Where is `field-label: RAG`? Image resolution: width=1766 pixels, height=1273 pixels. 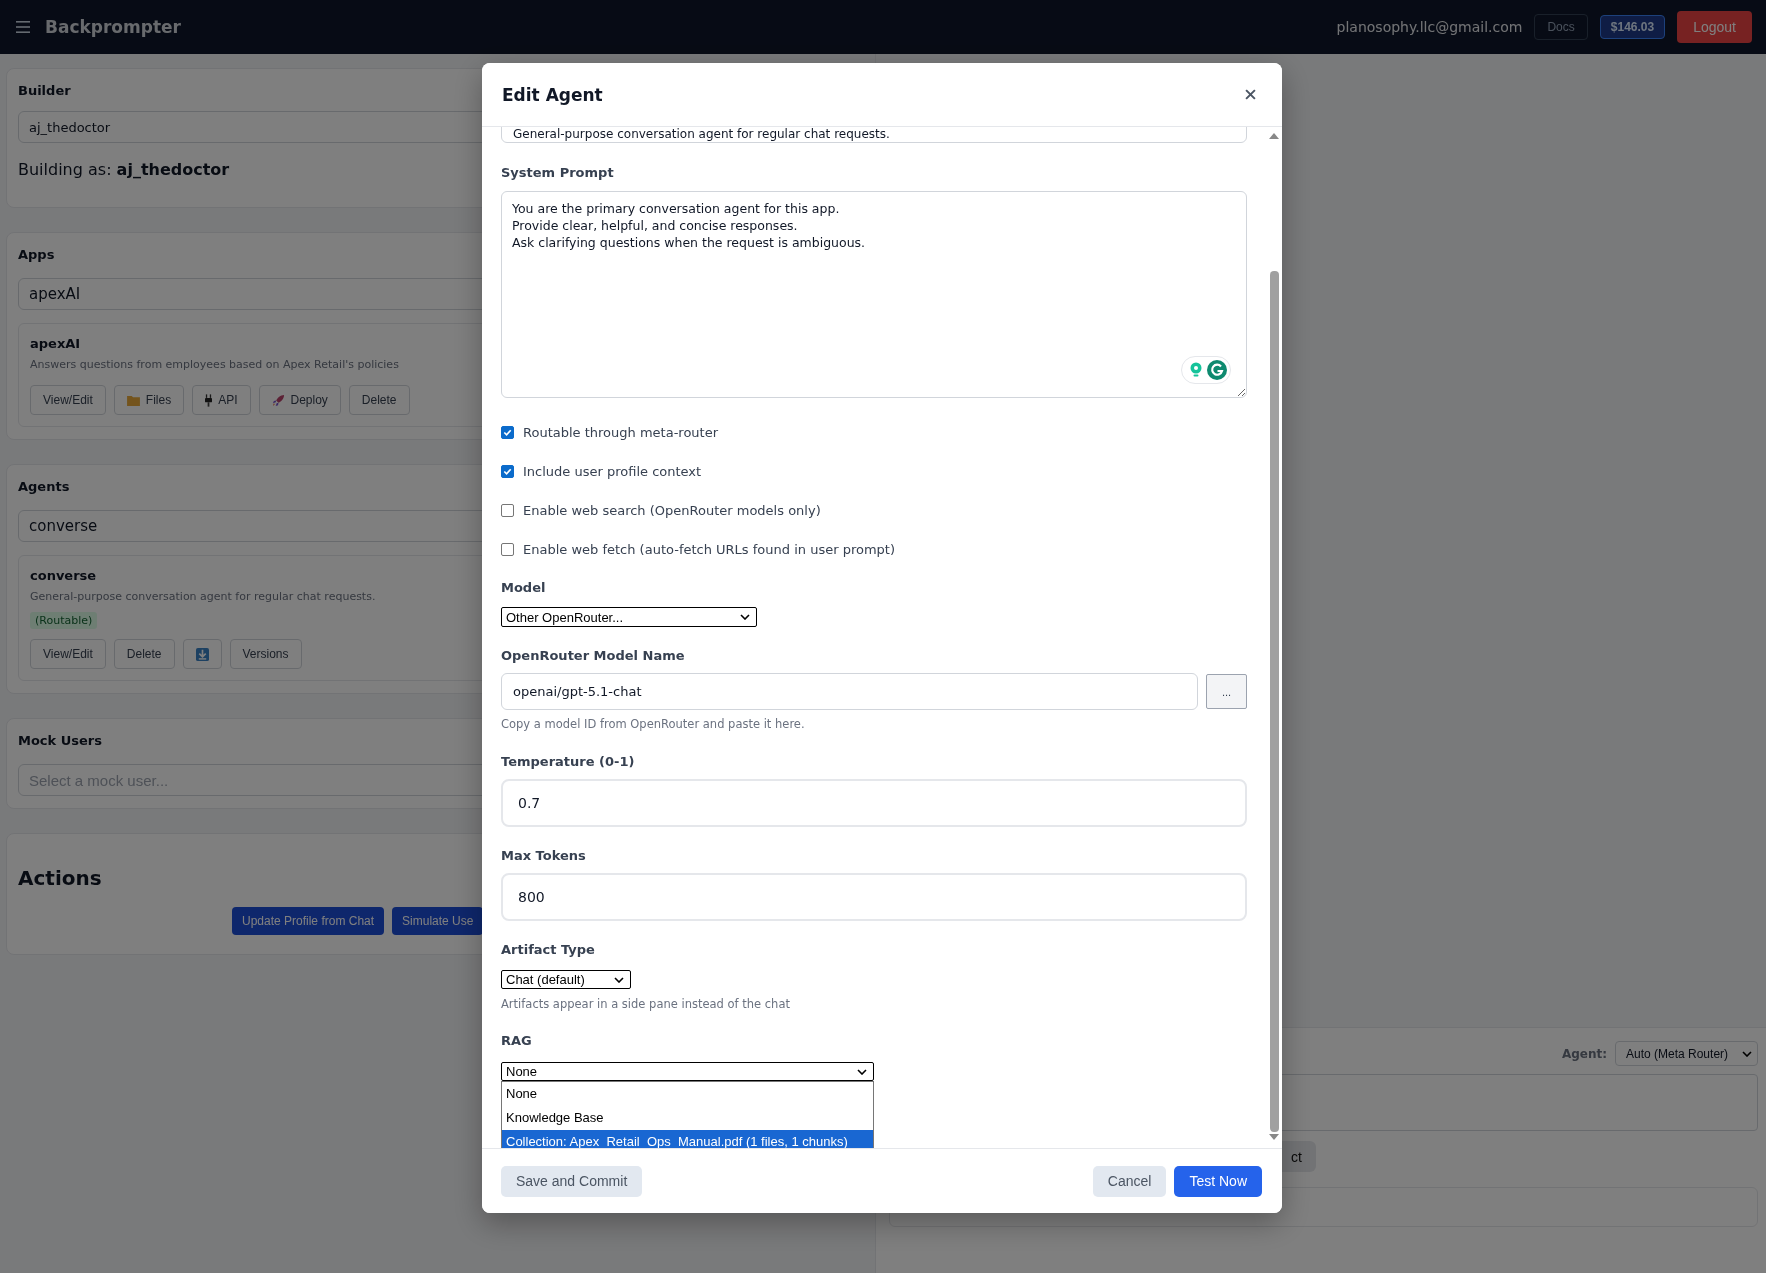 field-label: RAG is located at coordinates (517, 1041).